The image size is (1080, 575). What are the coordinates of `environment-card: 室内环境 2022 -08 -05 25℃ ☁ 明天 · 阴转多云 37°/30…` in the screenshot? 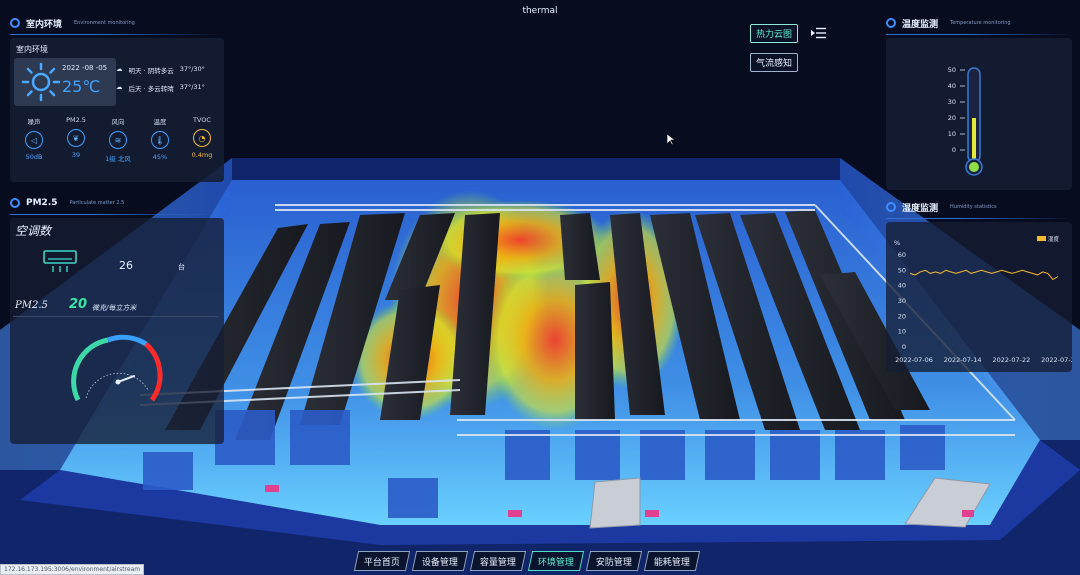 It's located at (117, 110).